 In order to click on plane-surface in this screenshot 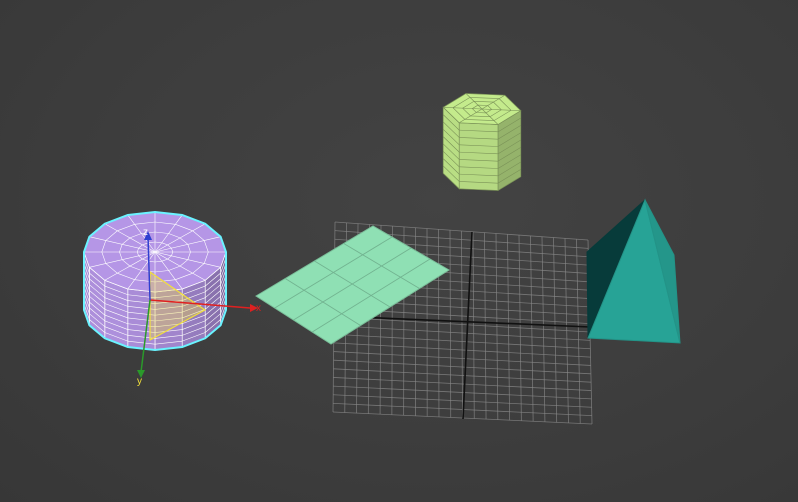, I will do `click(352, 285)`.